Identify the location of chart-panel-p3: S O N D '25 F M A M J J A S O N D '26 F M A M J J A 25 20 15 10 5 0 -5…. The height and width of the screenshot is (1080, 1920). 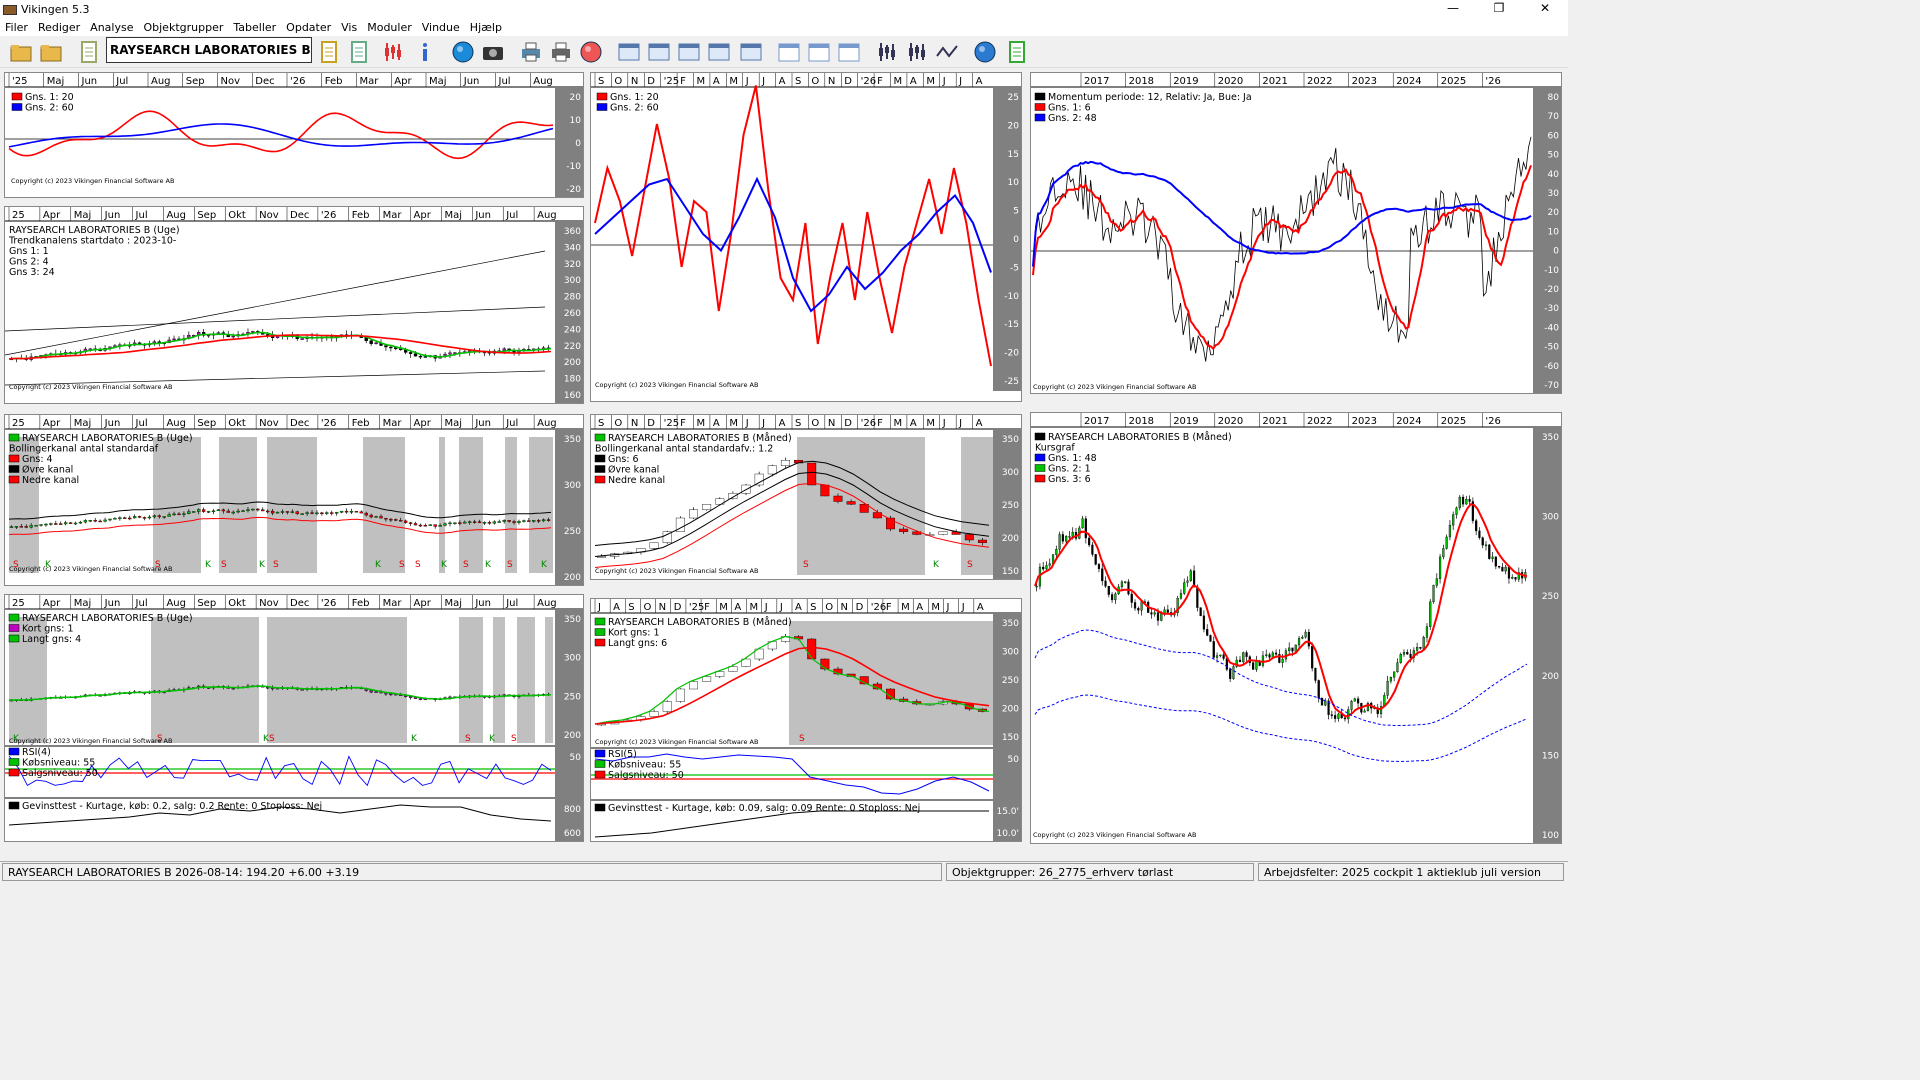
(806, 237).